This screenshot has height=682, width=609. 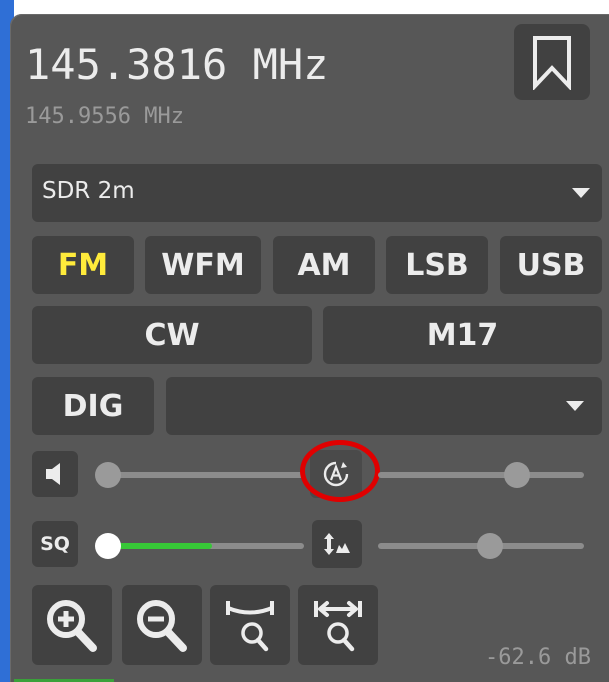 I want to click on frequency-display: 145.3816 MHz, so click(x=176, y=64).